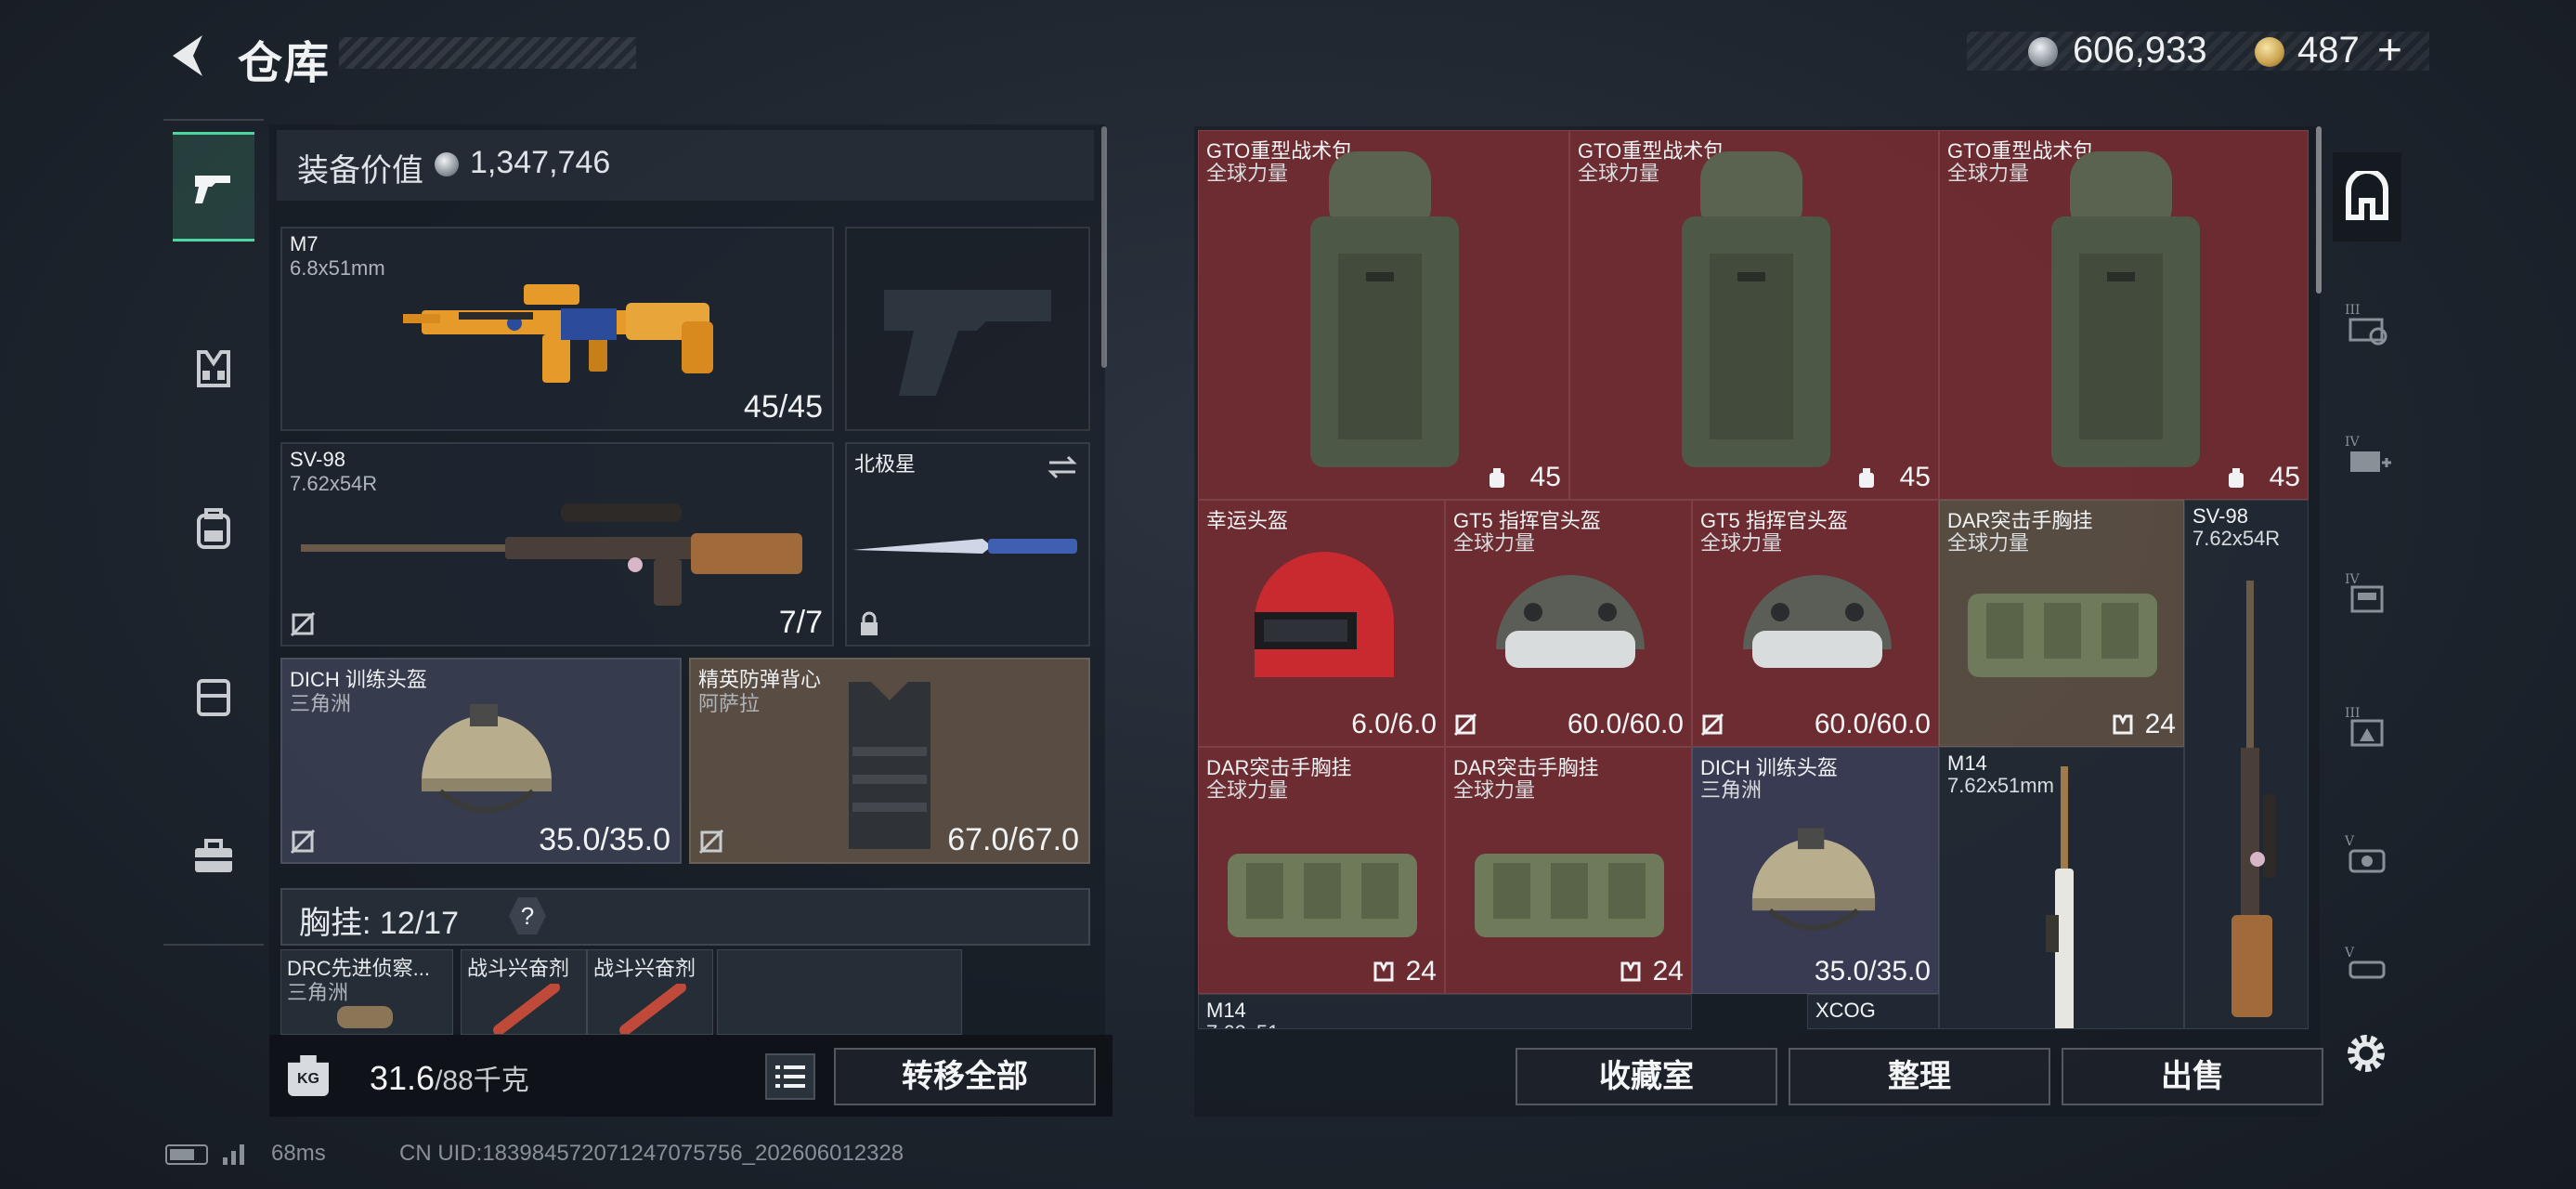  Describe the element at coordinates (233, 1154) in the screenshot. I see `signal-icon` at that location.